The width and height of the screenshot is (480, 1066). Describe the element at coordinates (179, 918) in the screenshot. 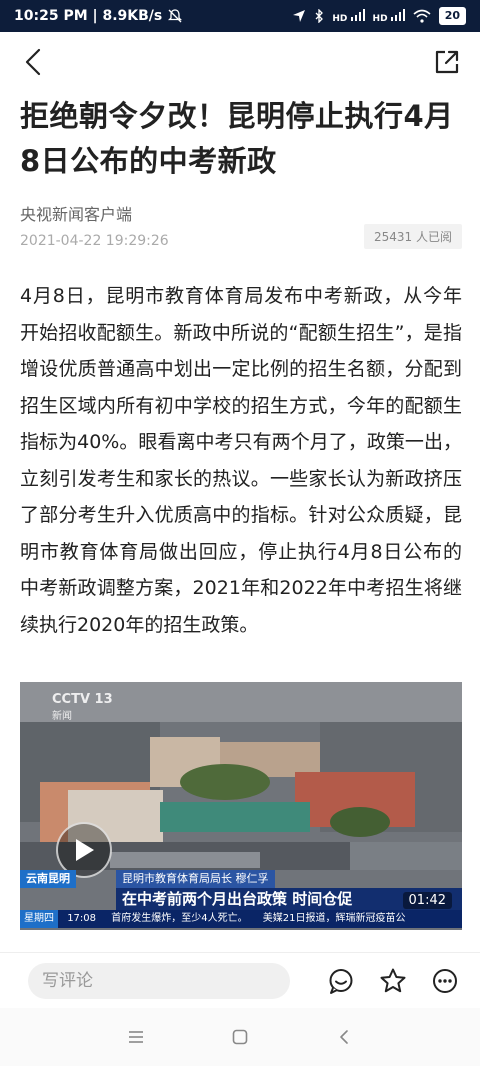

I see `ticker-text-1: 首府发生爆炸，至少4人死亡。` at that location.